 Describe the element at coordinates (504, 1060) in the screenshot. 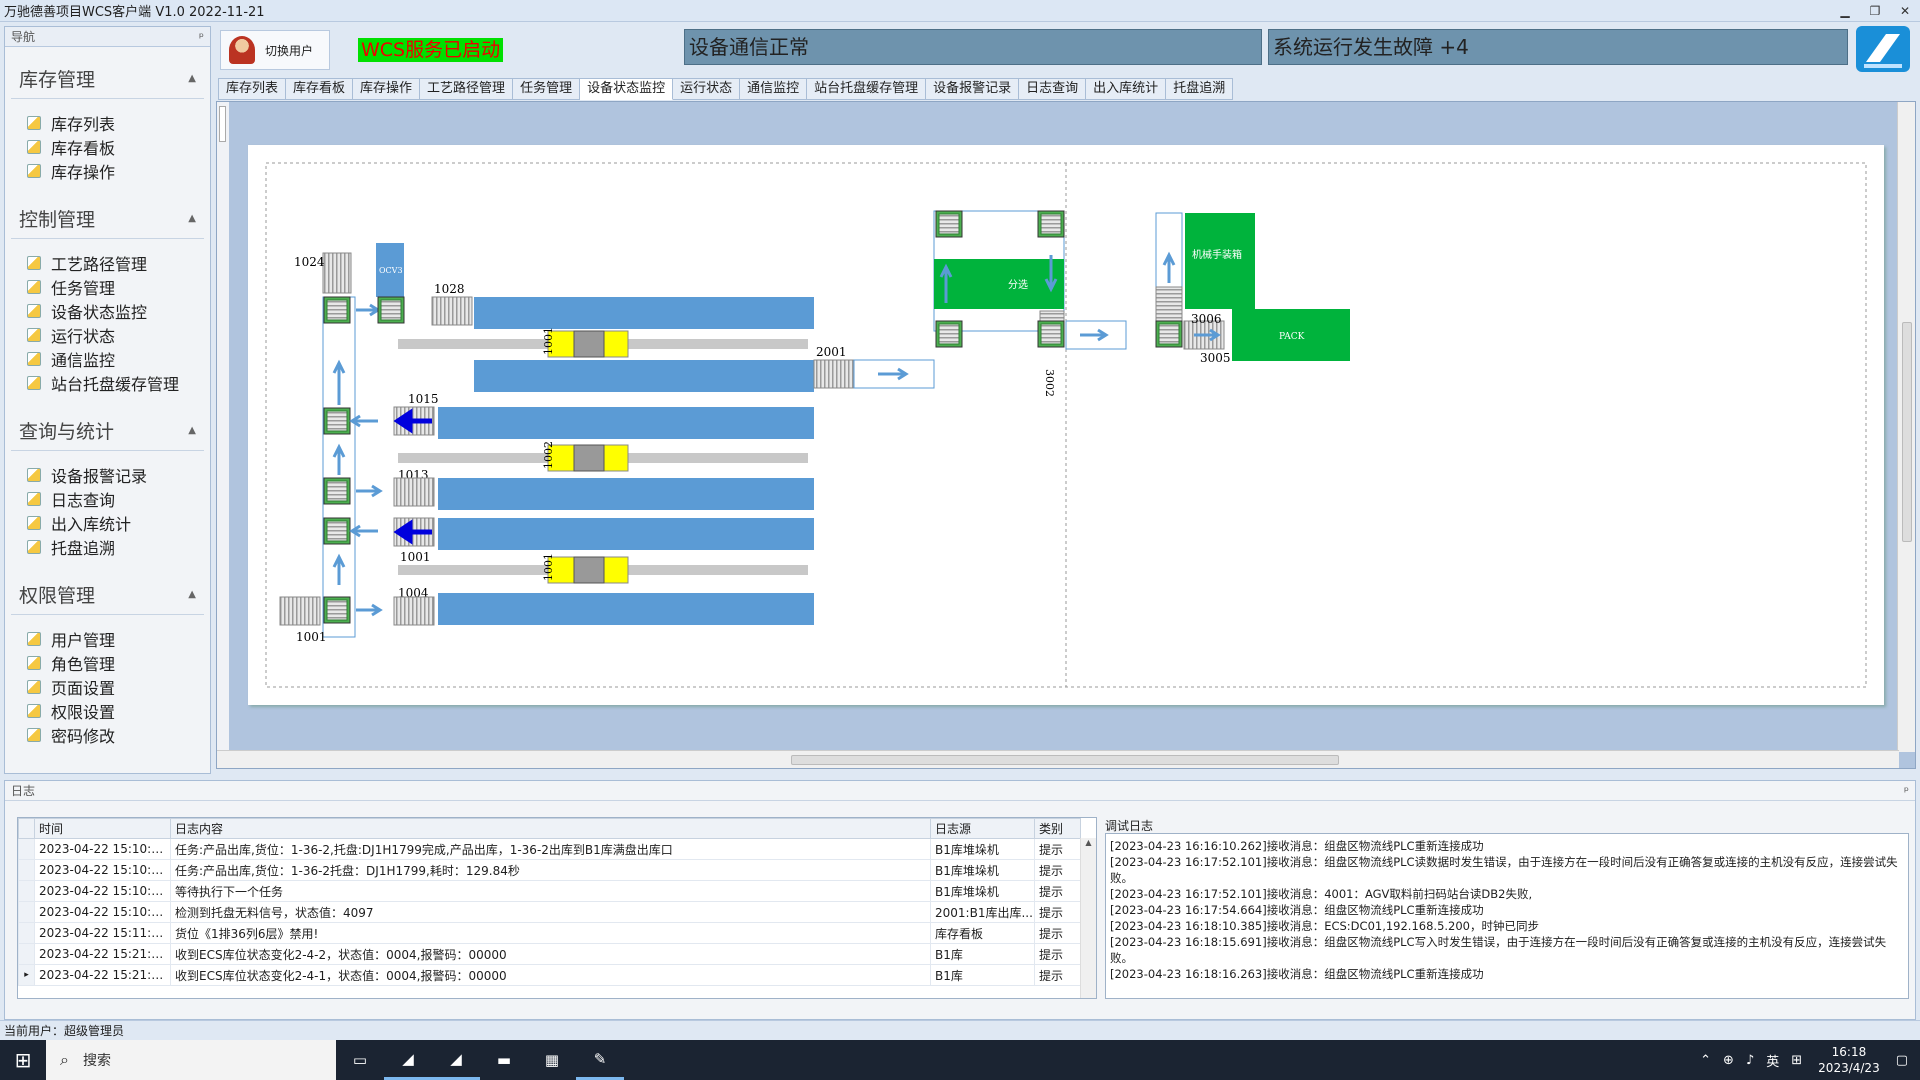

I see `file-explorer-icon: ▬` at that location.